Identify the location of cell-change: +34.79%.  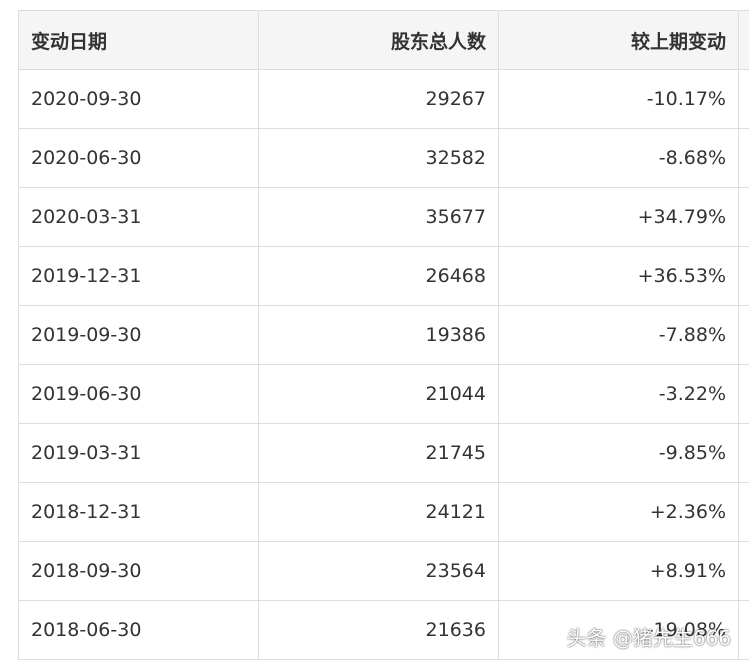
(618, 217).